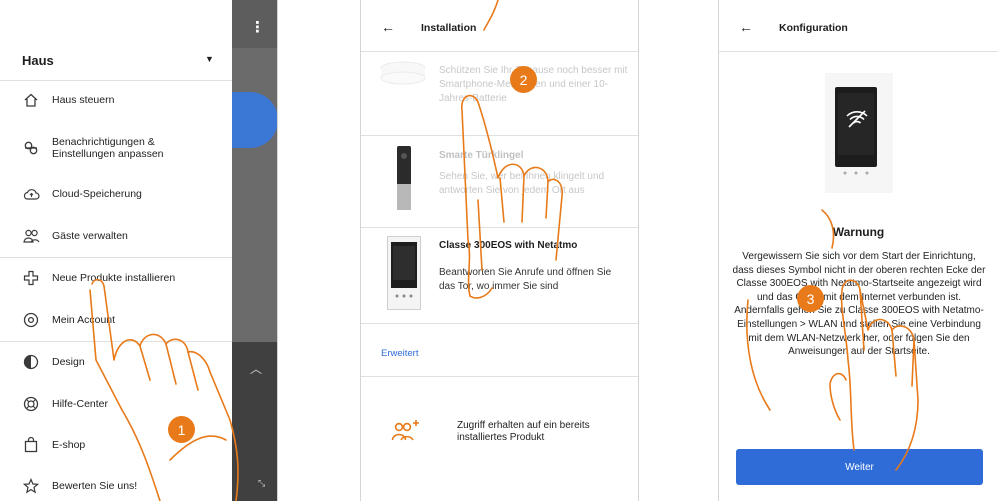  What do you see at coordinates (31, 445) in the screenshot?
I see `shopping-bag-icon` at bounding box center [31, 445].